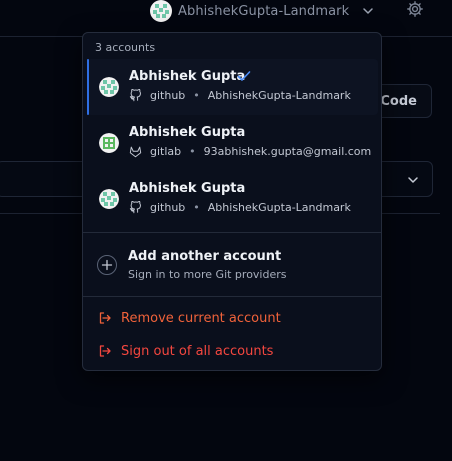  I want to click on account-switcher-name: AbhishekGupta-Landmark, so click(264, 11).